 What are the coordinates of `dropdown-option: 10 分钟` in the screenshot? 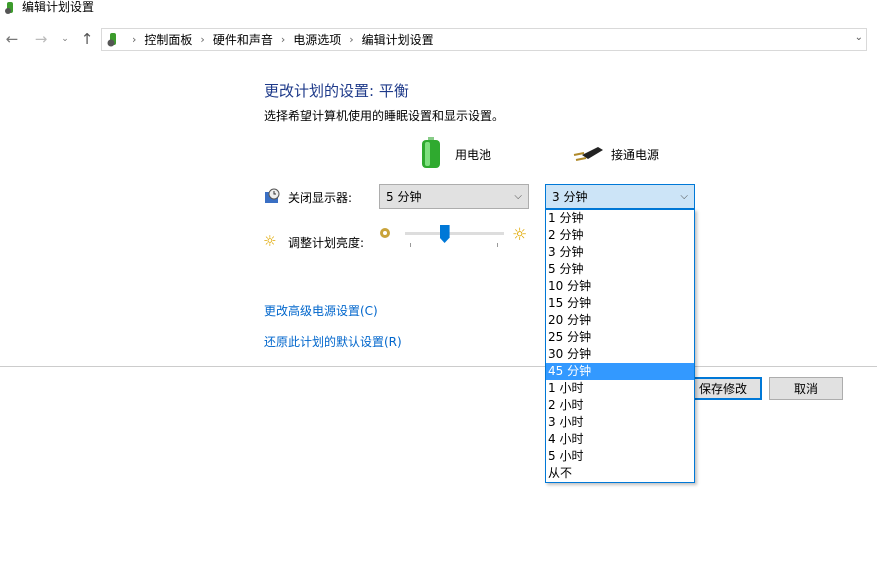 It's located at (620, 286).